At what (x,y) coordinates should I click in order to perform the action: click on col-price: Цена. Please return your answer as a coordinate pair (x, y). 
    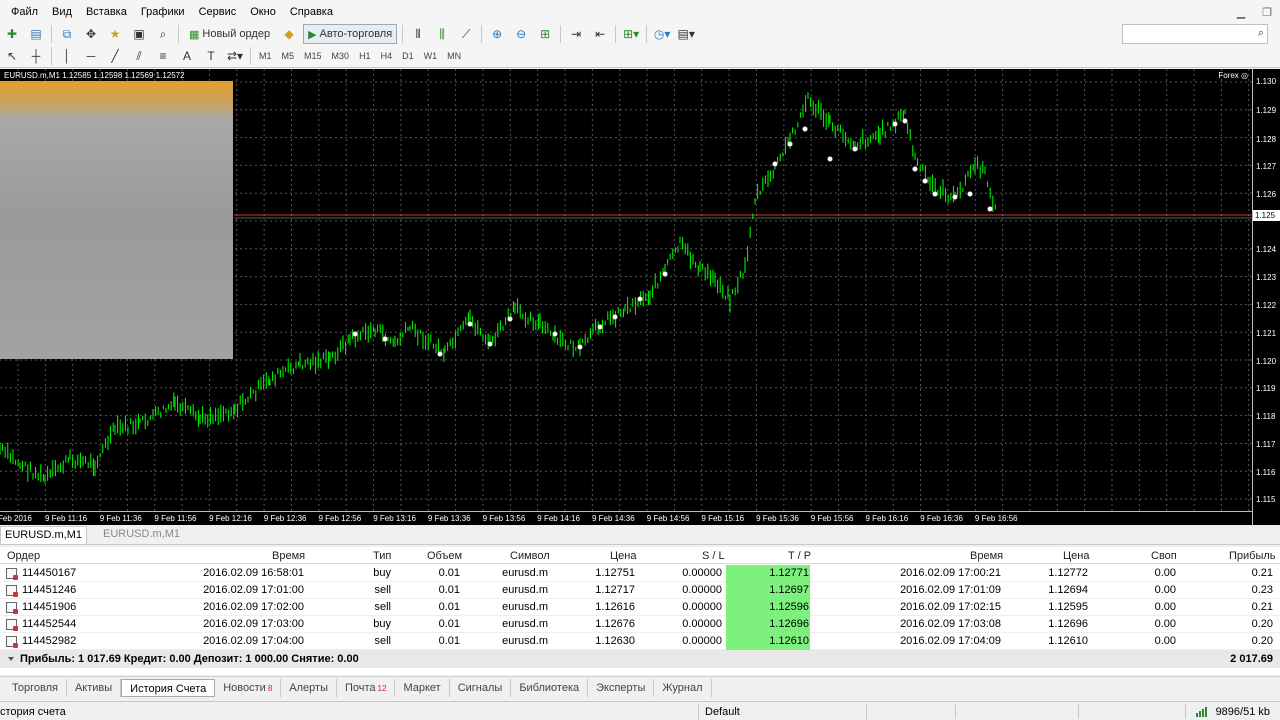
    Looking at the image, I should click on (623, 556).